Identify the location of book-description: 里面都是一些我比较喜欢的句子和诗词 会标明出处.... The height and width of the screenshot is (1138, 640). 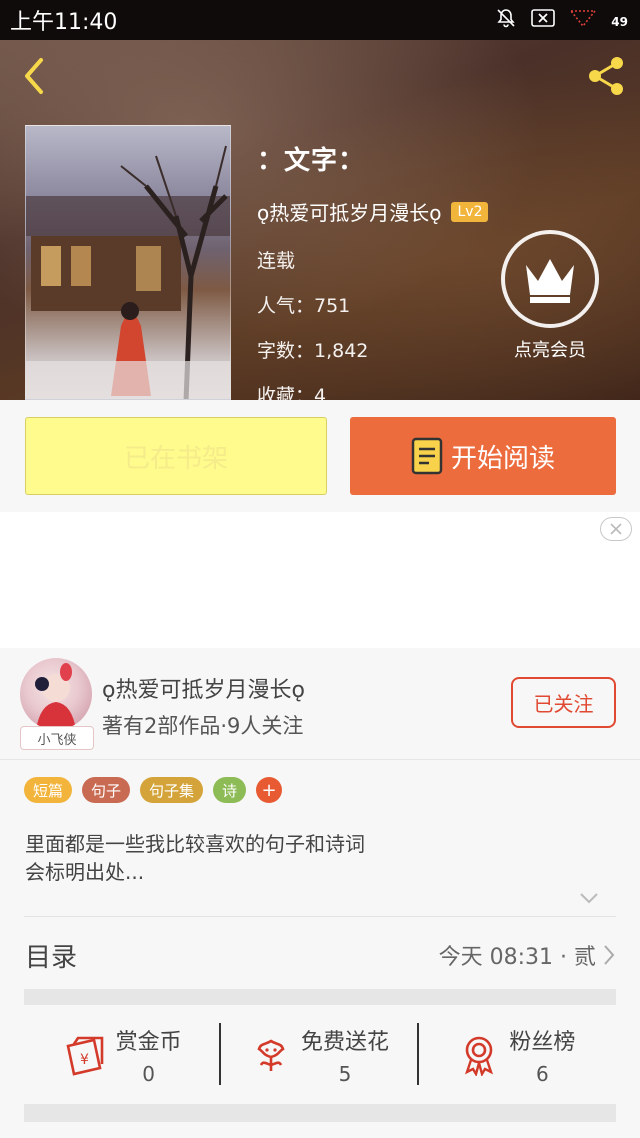
(320, 858).